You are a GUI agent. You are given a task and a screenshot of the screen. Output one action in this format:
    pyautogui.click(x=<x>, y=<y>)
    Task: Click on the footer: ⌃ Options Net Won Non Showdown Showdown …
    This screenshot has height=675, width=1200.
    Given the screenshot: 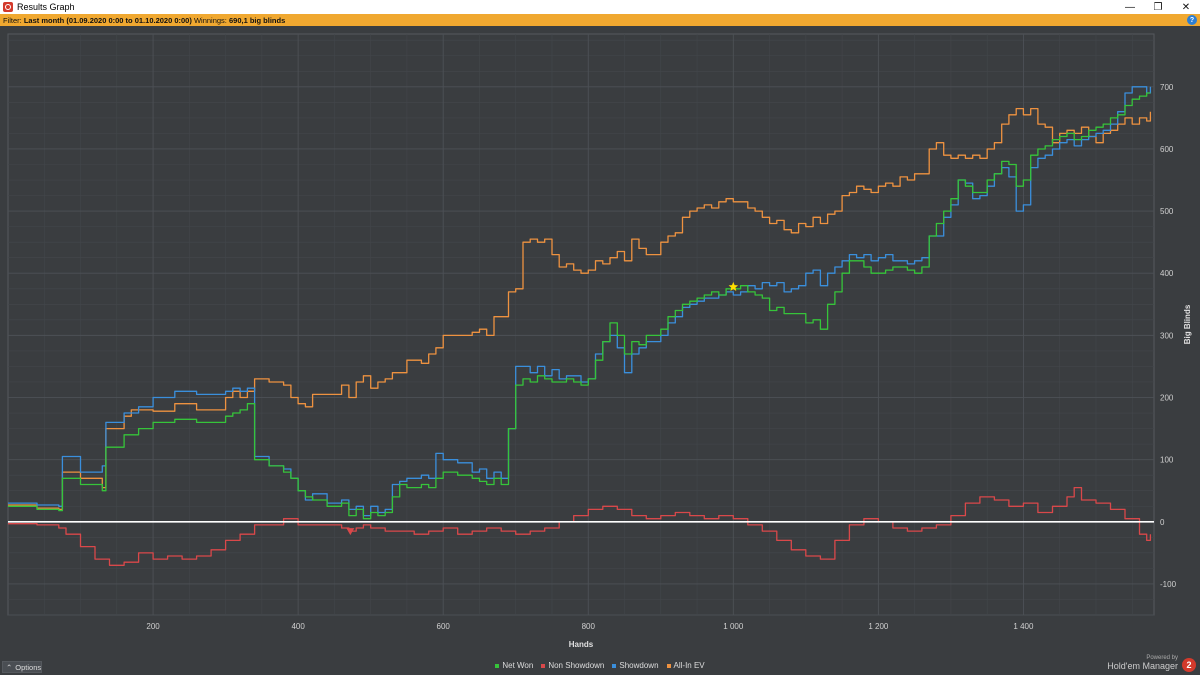 What is the action you would take?
    pyautogui.click(x=600, y=665)
    